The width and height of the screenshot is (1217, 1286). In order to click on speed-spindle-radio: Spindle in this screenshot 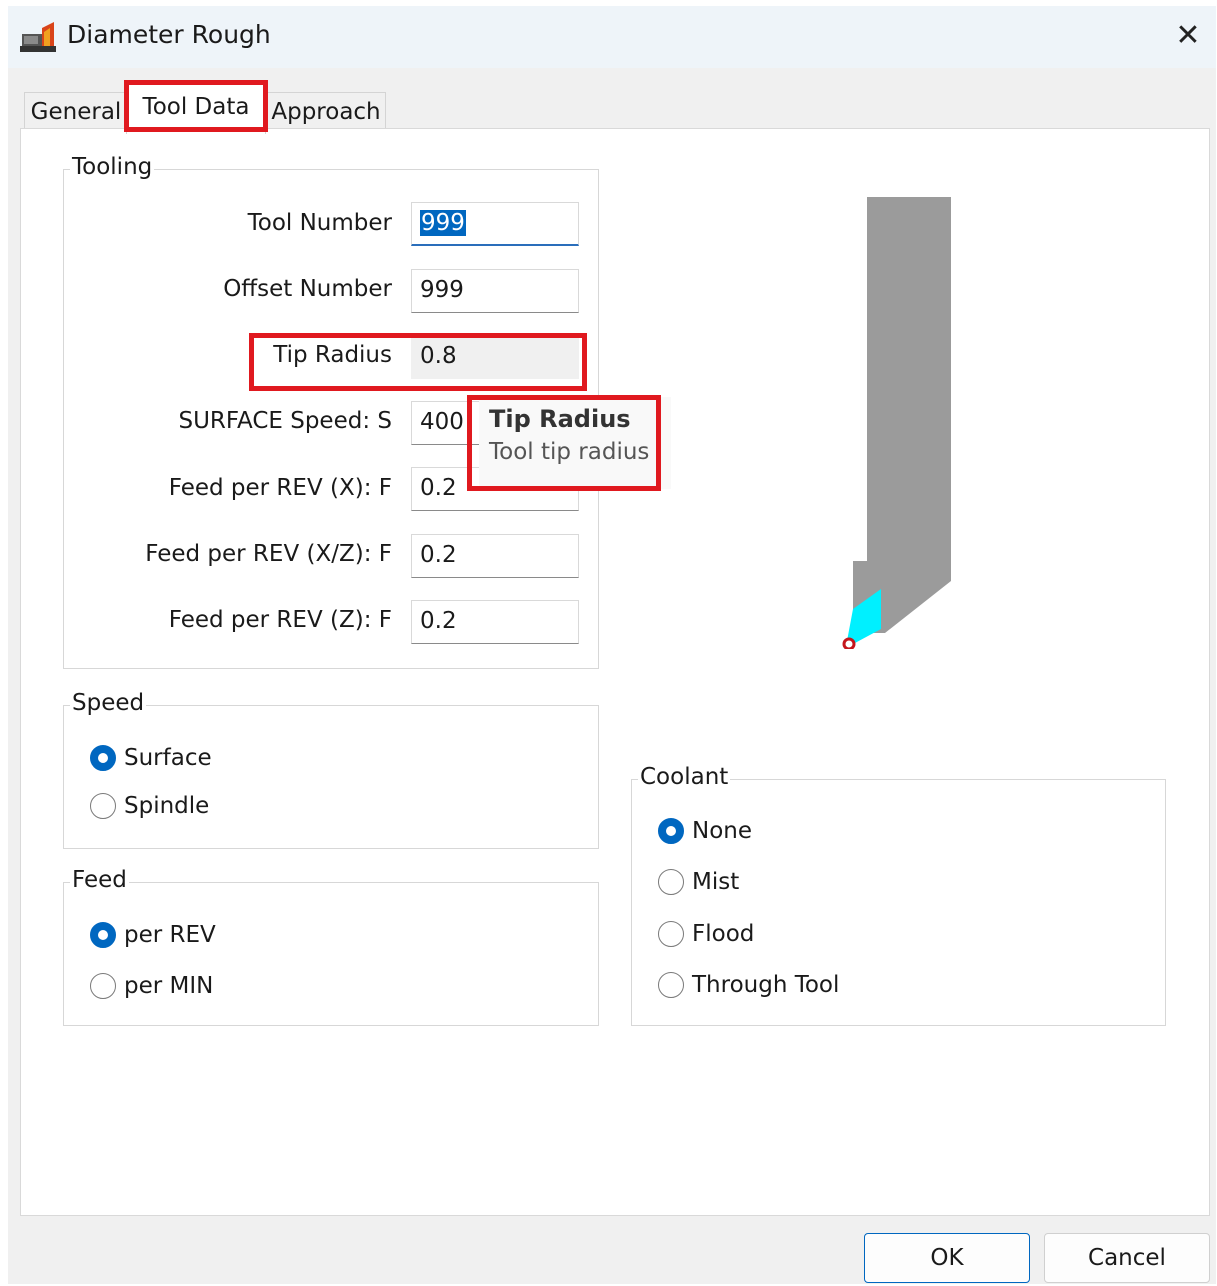, I will do `click(149, 806)`.